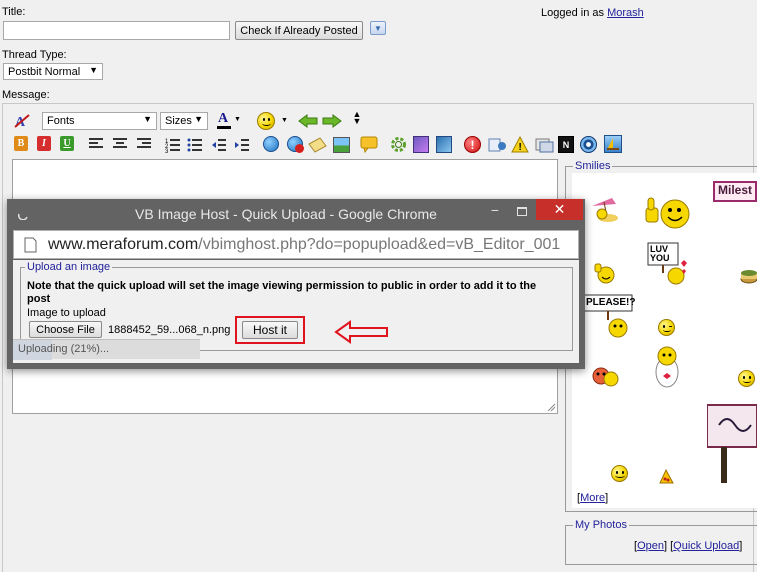 Image resolution: width=757 pixels, height=572 pixels. Describe the element at coordinates (361, 332) in the screenshot. I see `red-arrow-annotation` at that location.